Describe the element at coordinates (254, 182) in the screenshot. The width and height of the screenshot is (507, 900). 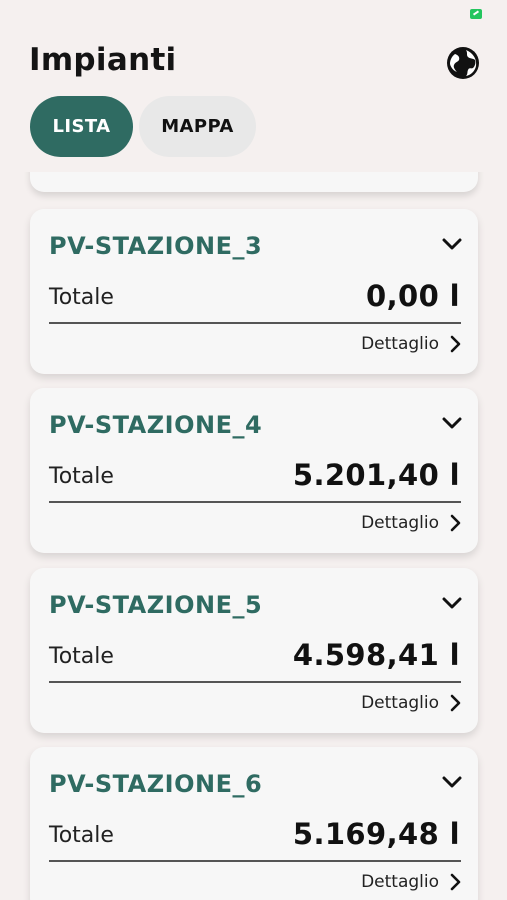
I see `partial-station-card` at that location.